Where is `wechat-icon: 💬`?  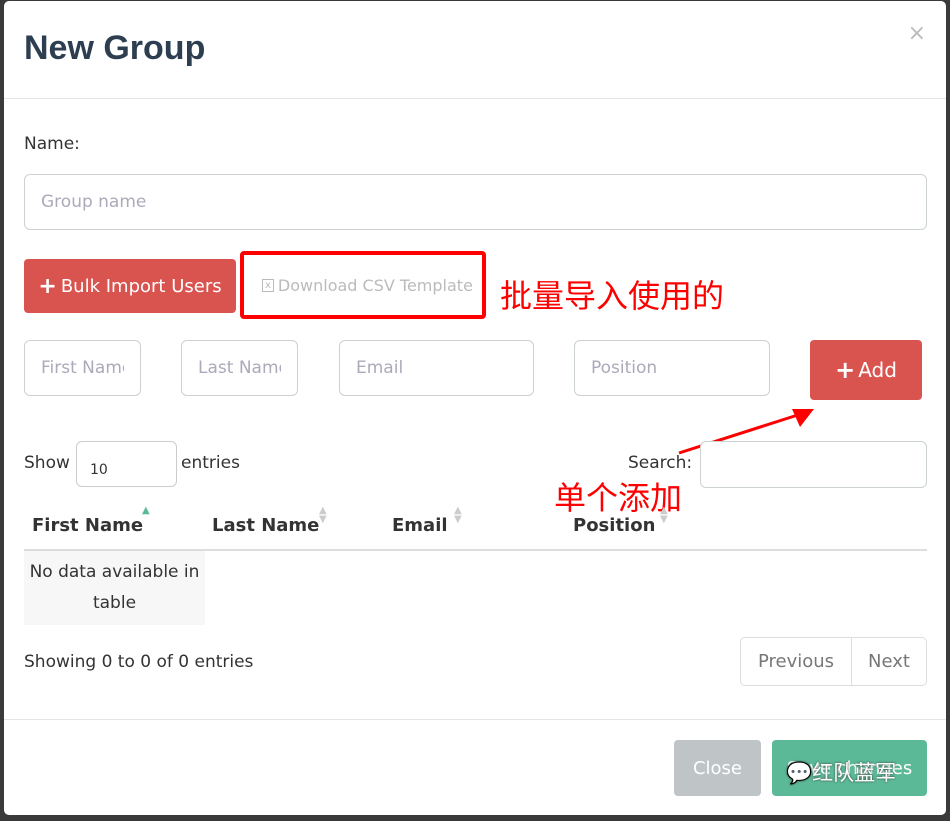
wechat-icon: 💬 is located at coordinates (799, 773).